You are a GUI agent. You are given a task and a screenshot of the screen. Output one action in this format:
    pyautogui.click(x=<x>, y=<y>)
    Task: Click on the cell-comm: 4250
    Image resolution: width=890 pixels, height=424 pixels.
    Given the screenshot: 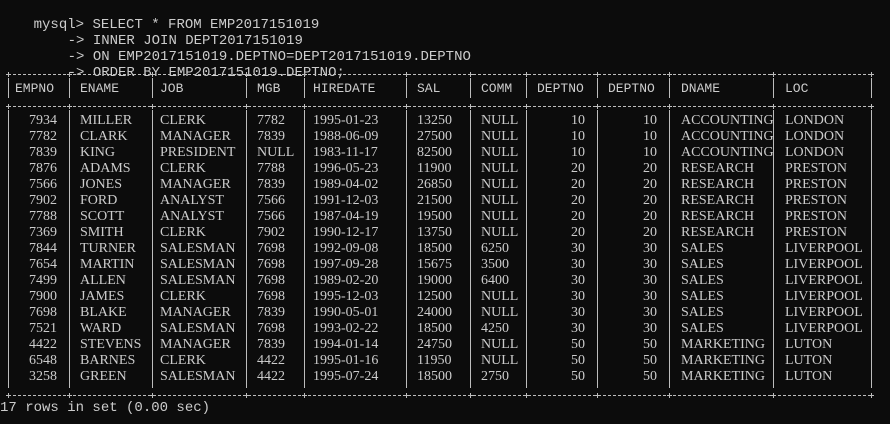 What is the action you would take?
    pyautogui.click(x=495, y=328)
    